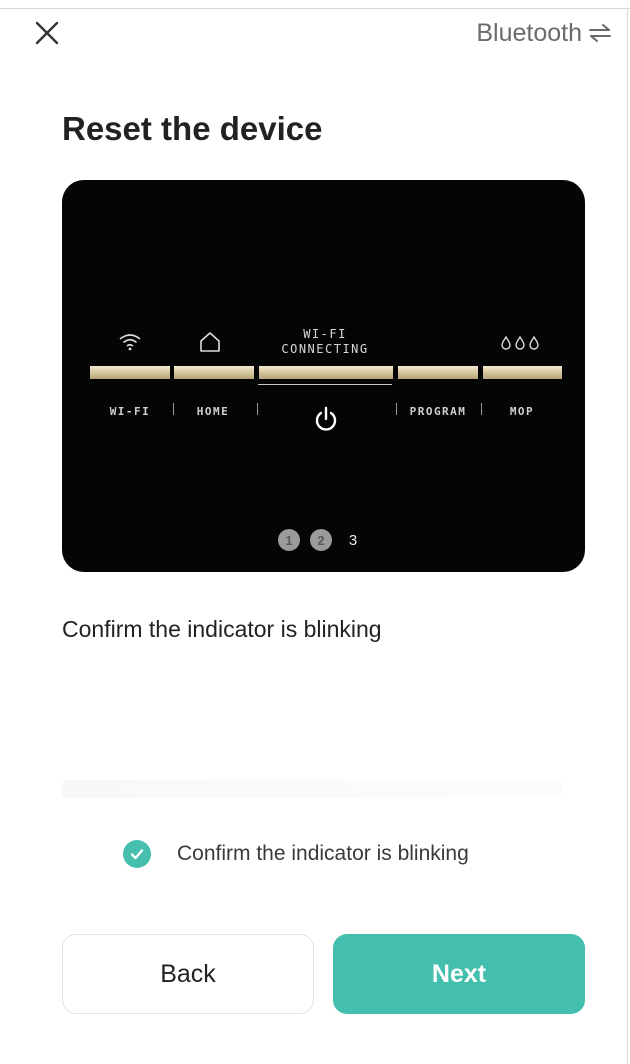 This screenshot has width=630, height=1064. What do you see at coordinates (130, 411) in the screenshot?
I see `wifi-label: WI-FI` at bounding box center [130, 411].